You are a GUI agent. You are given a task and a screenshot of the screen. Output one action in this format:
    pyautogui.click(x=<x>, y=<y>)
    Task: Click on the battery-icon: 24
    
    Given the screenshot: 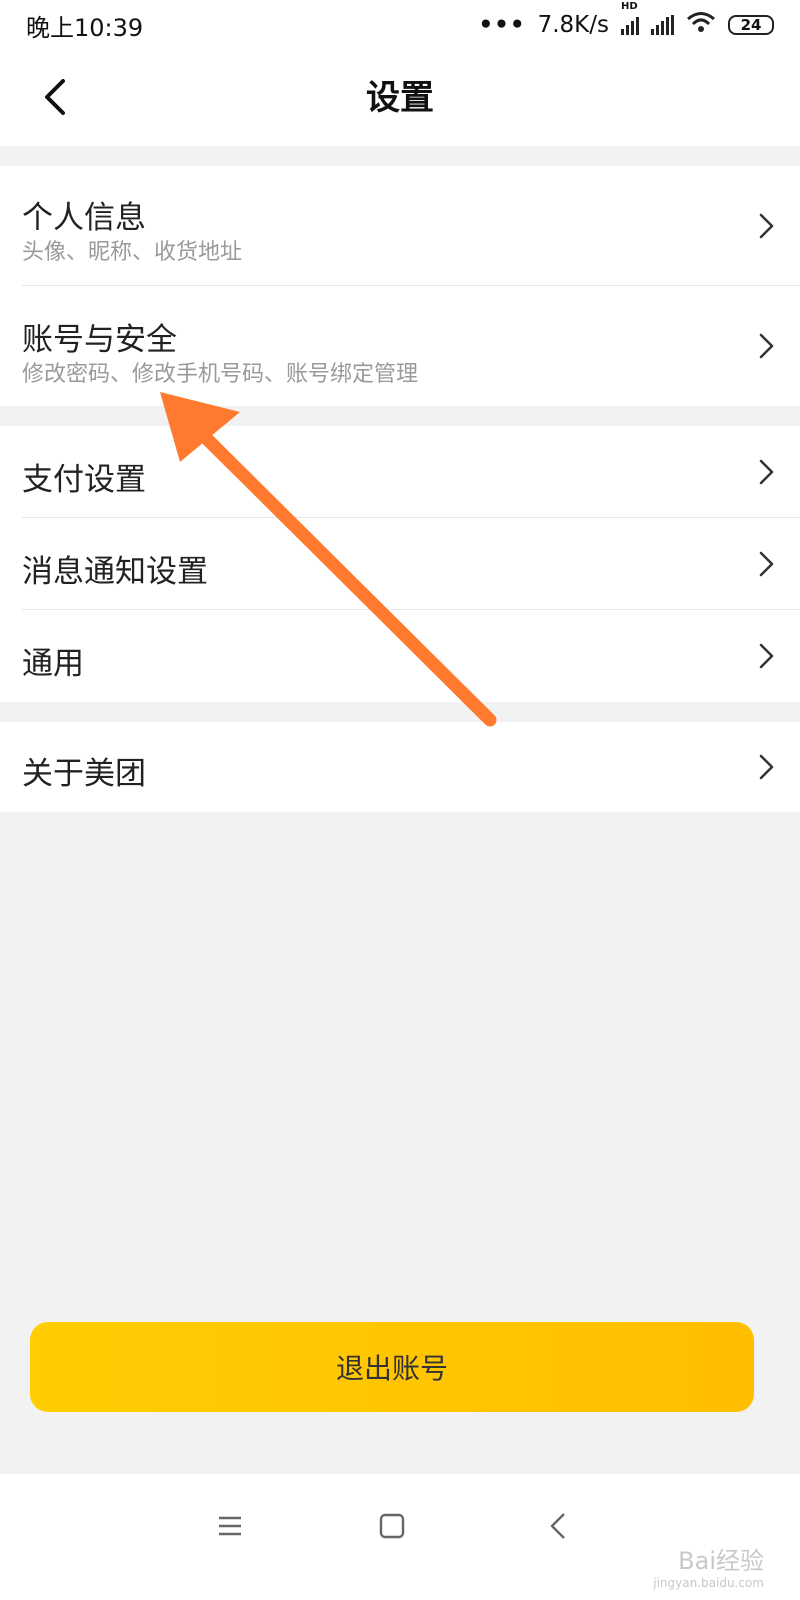 What is the action you would take?
    pyautogui.click(x=751, y=25)
    